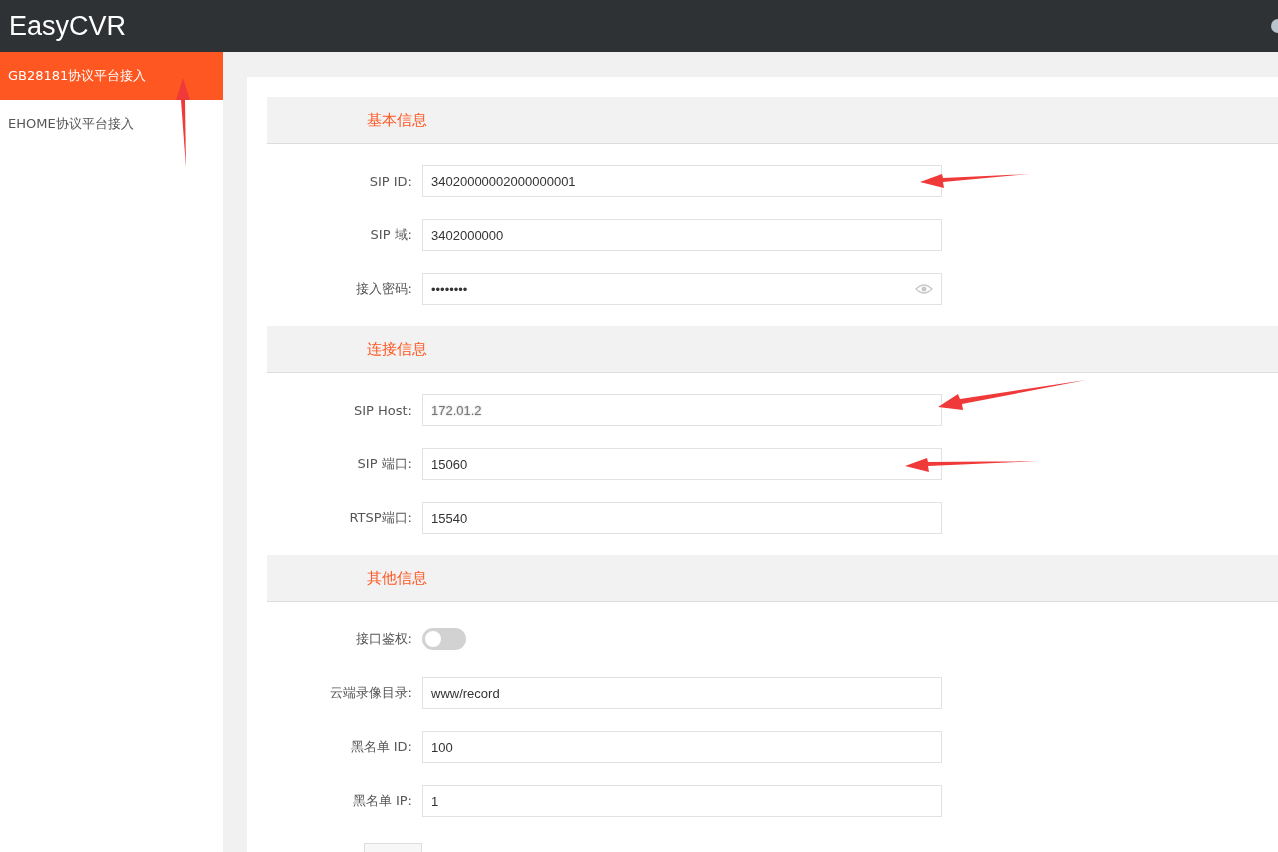 The width and height of the screenshot is (1278, 852). What do you see at coordinates (397, 349) in the screenshot?
I see `section-title: 连接信息` at bounding box center [397, 349].